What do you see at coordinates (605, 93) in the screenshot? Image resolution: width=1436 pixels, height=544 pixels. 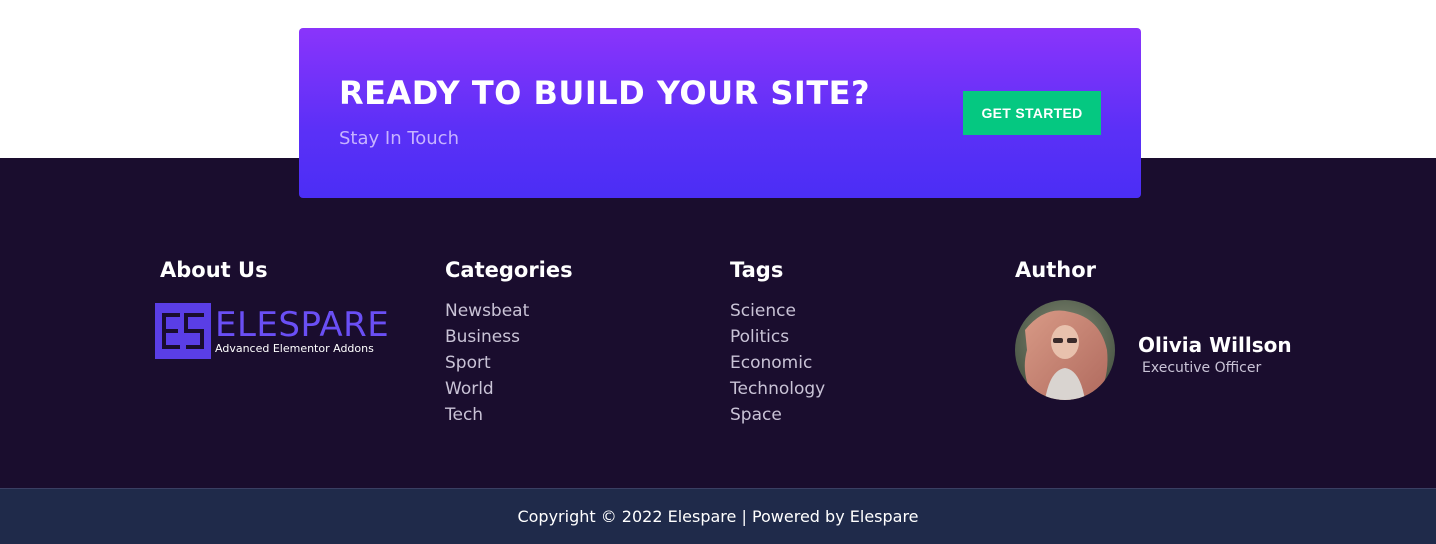 I see `cta-title: READY TO BUILD YOUR SITE?` at bounding box center [605, 93].